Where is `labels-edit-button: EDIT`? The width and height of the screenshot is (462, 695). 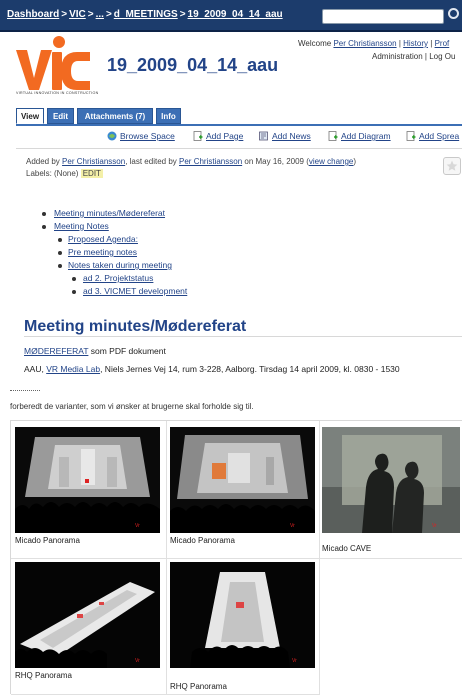
labels-edit-button: EDIT is located at coordinates (91, 173).